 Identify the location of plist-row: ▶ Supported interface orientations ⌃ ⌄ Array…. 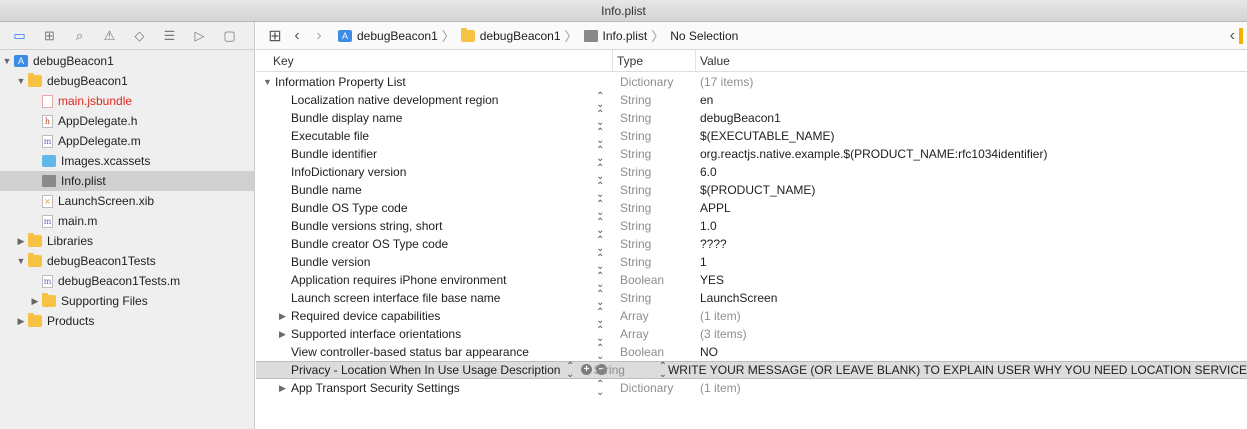
(751, 334).